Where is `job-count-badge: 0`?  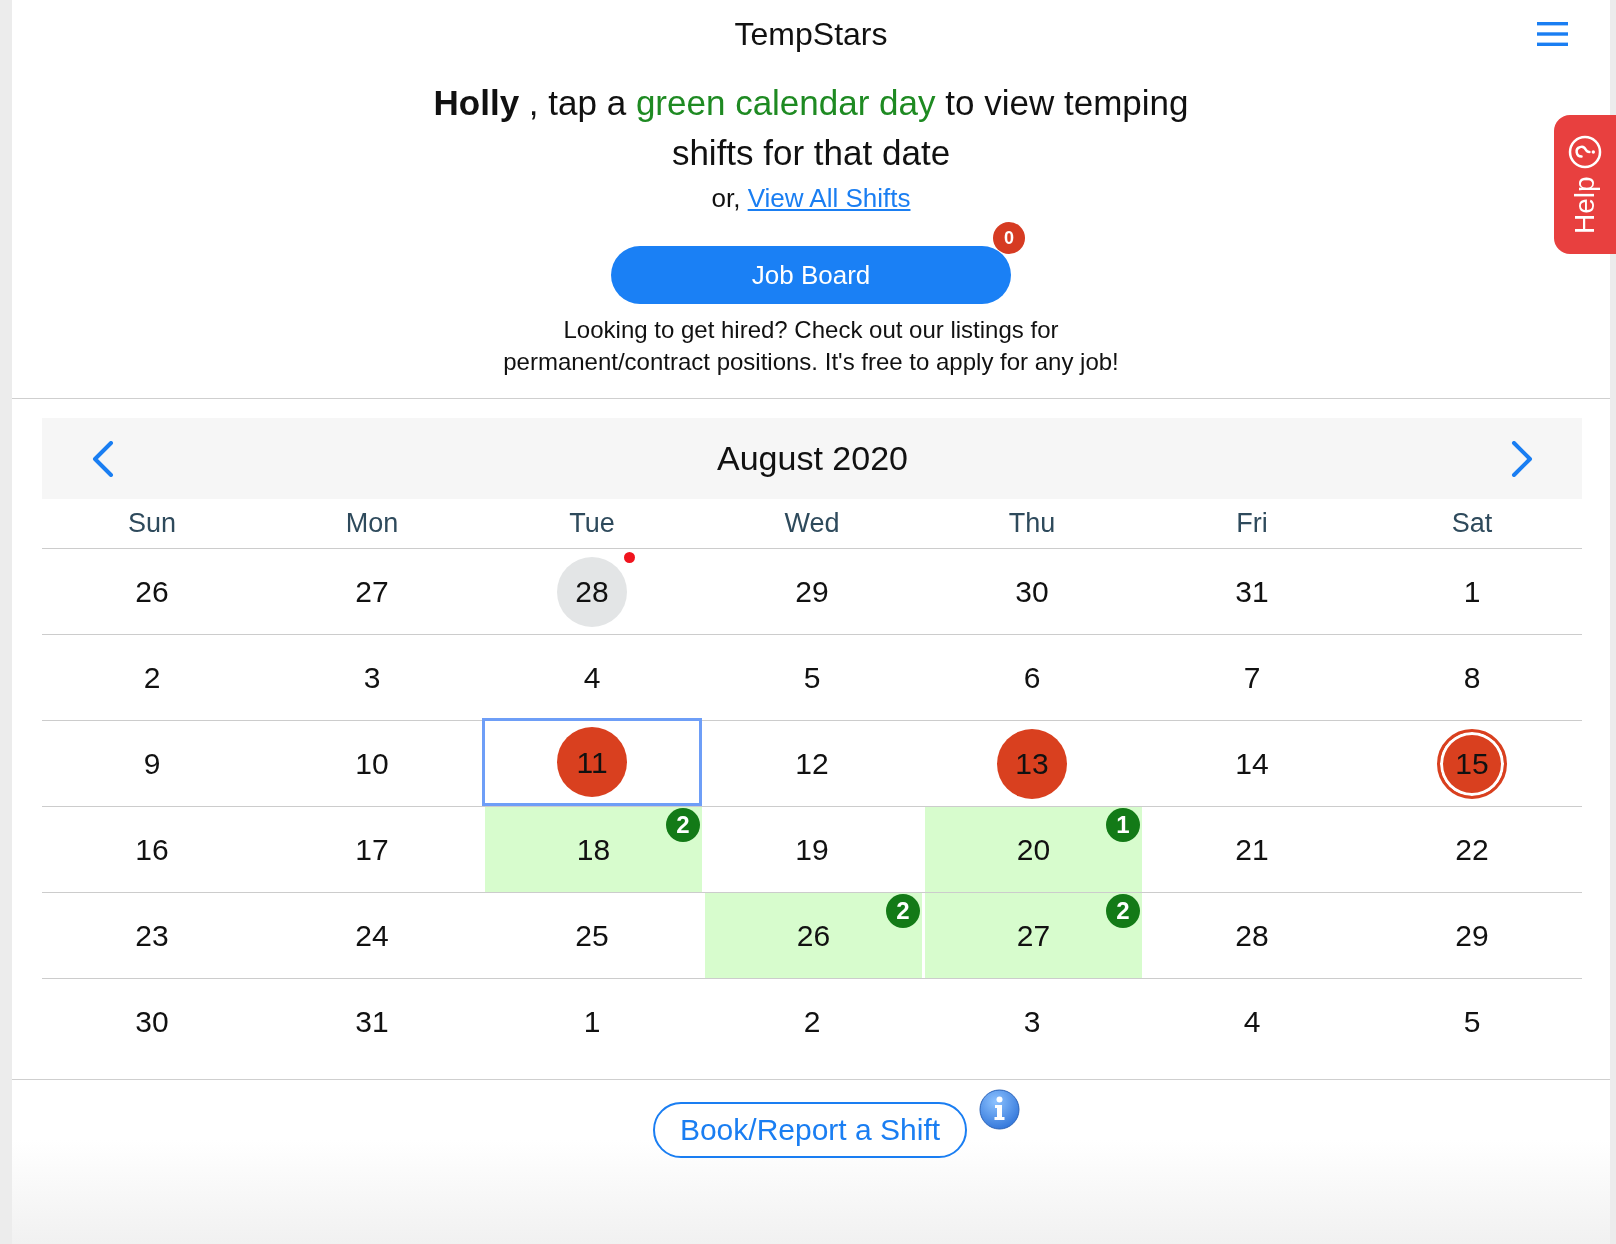
job-count-badge: 0 is located at coordinates (1009, 238).